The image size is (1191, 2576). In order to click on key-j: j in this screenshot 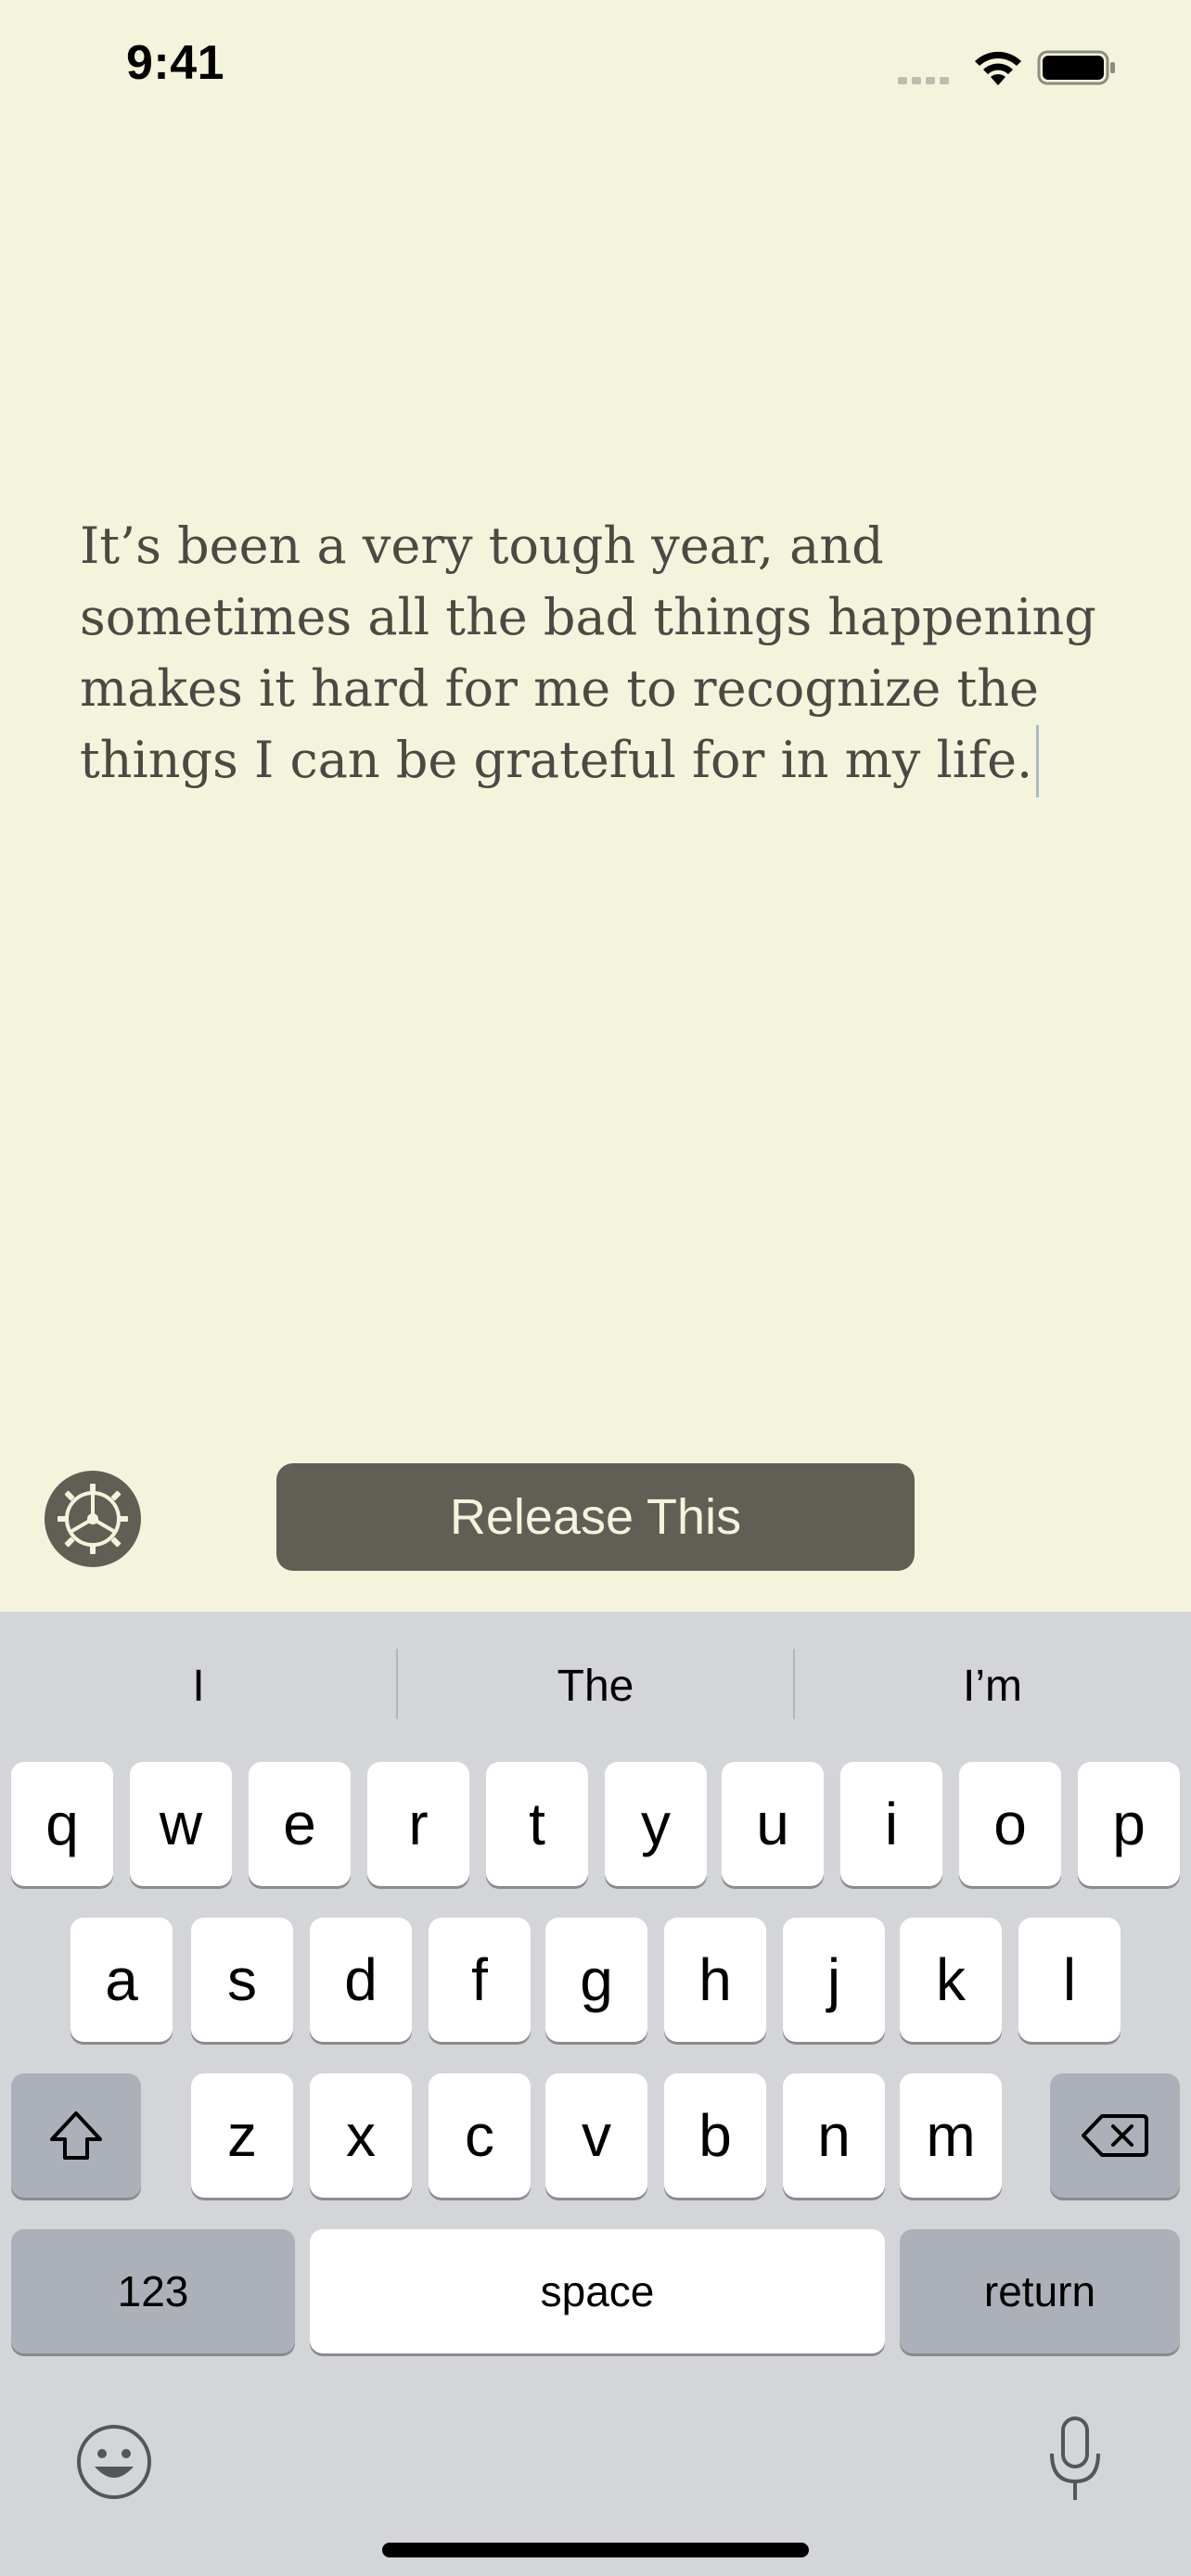, I will do `click(834, 1980)`.